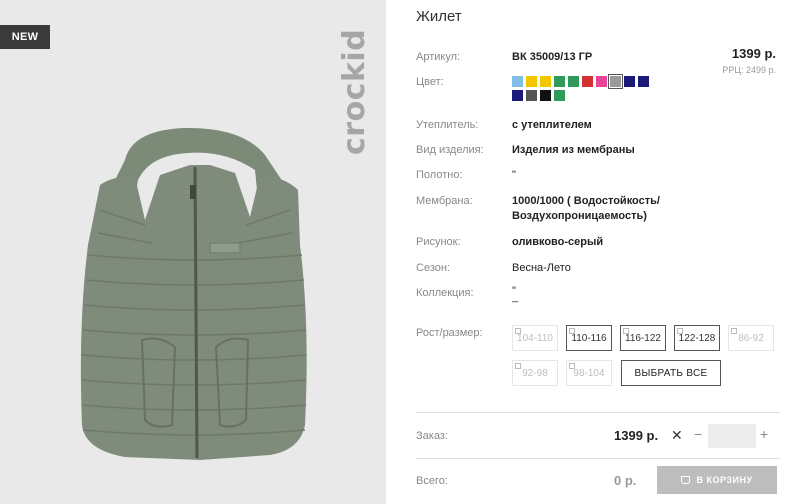 The width and height of the screenshot is (800, 504). Describe the element at coordinates (589, 338) in the screenshot. I see `size-option: 110-116` at that location.